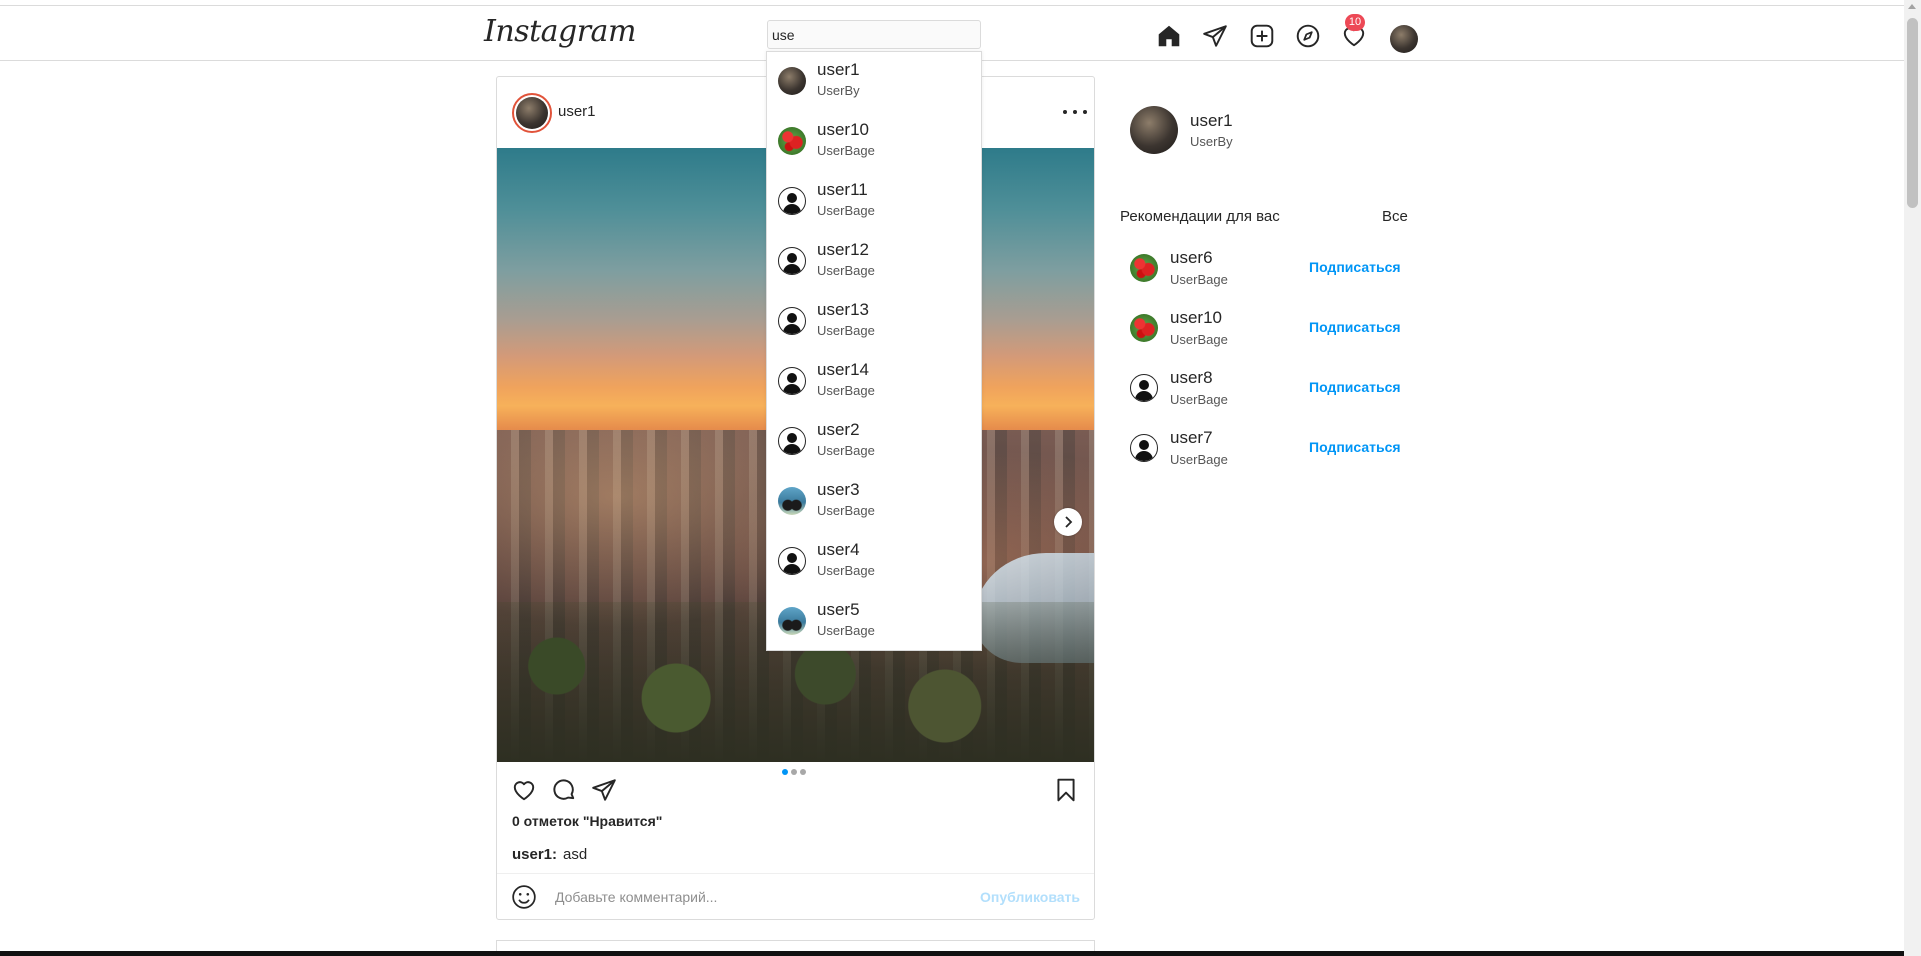 This screenshot has height=956, width=1921. I want to click on more-options-icon, so click(1075, 112).